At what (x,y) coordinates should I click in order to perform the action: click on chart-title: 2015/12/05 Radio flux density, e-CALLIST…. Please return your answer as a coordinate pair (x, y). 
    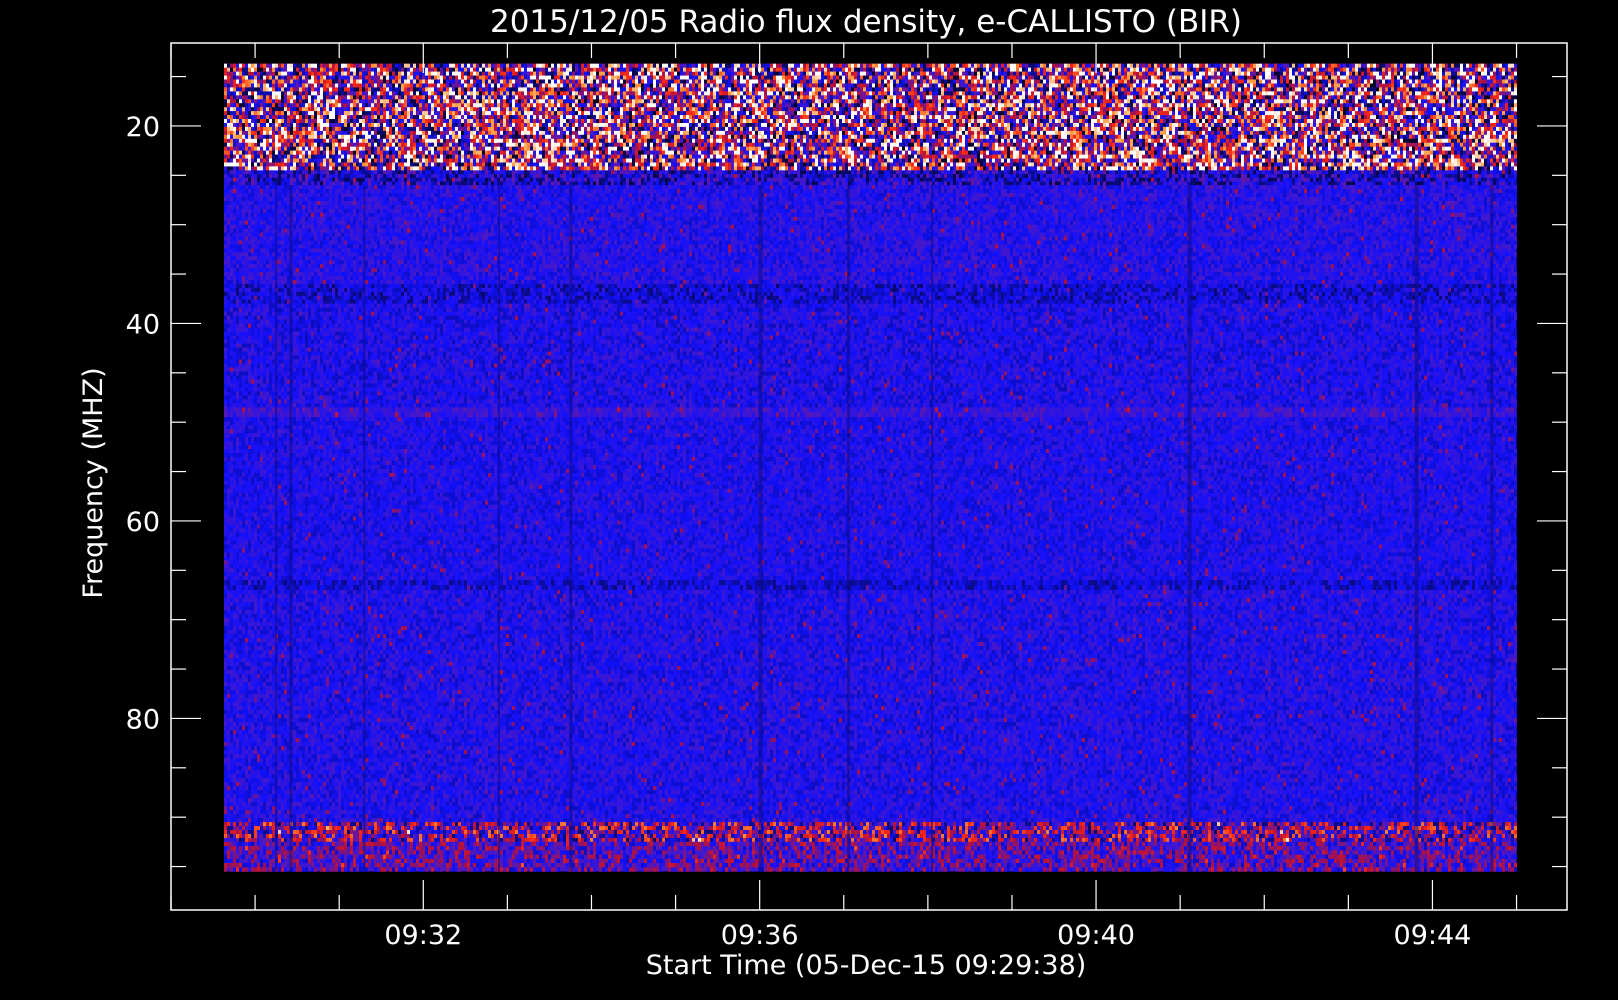
    Looking at the image, I should click on (866, 22).